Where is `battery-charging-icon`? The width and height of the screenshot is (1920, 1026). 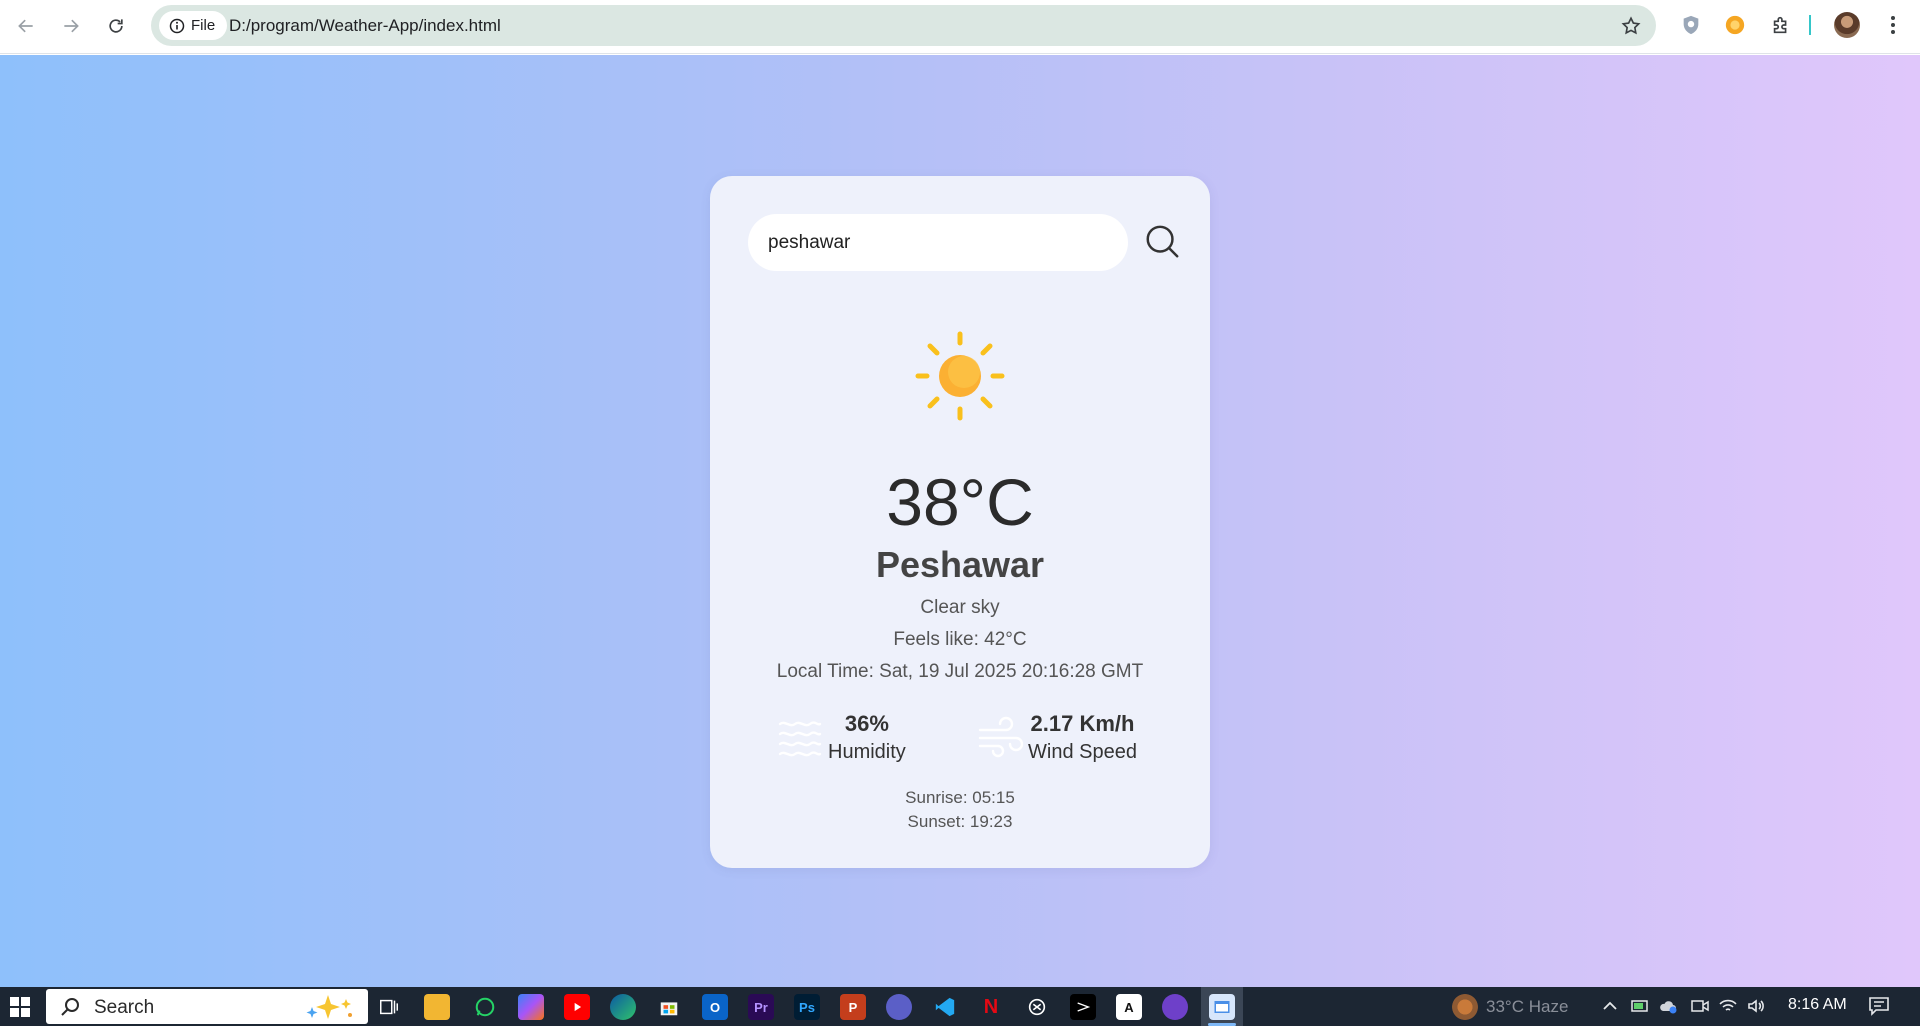 battery-charging-icon is located at coordinates (1640, 1006).